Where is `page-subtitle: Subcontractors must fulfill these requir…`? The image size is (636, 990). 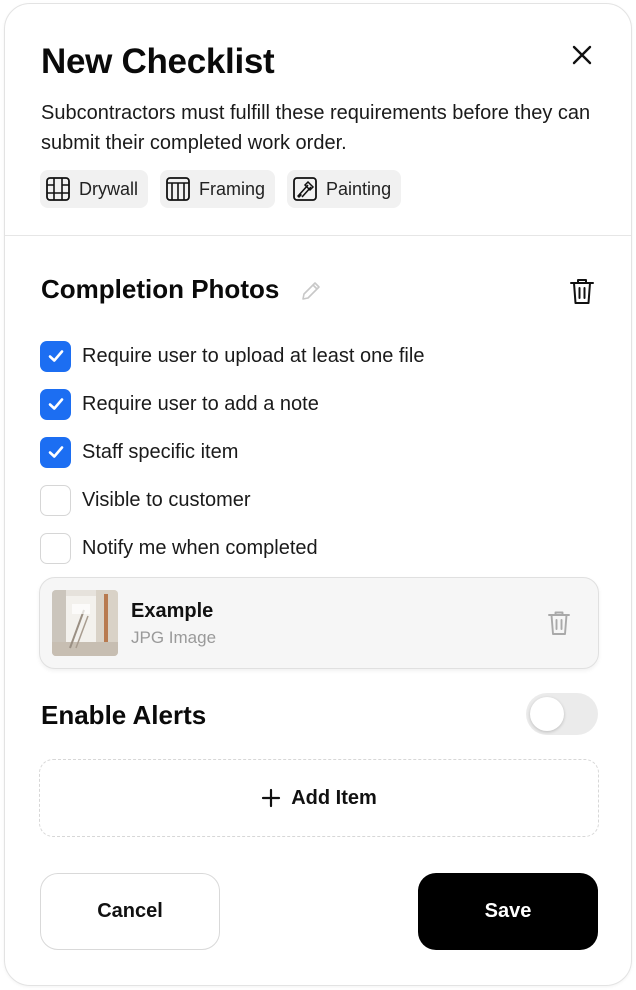
page-subtitle: Subcontractors must fulfill these requir… is located at coordinates (316, 128).